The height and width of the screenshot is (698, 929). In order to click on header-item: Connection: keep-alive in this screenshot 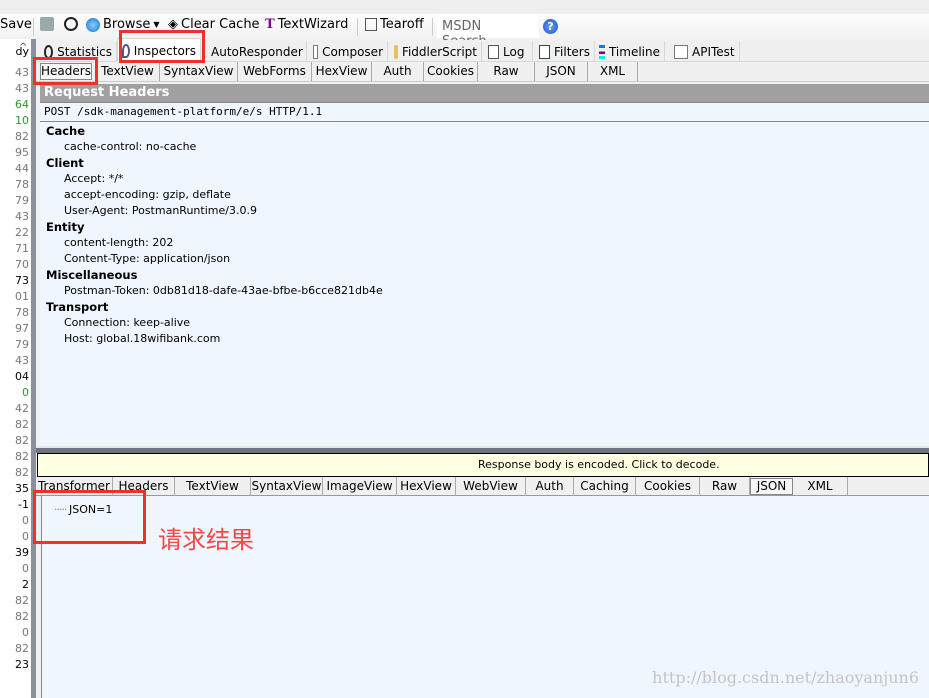, I will do `click(127, 322)`.